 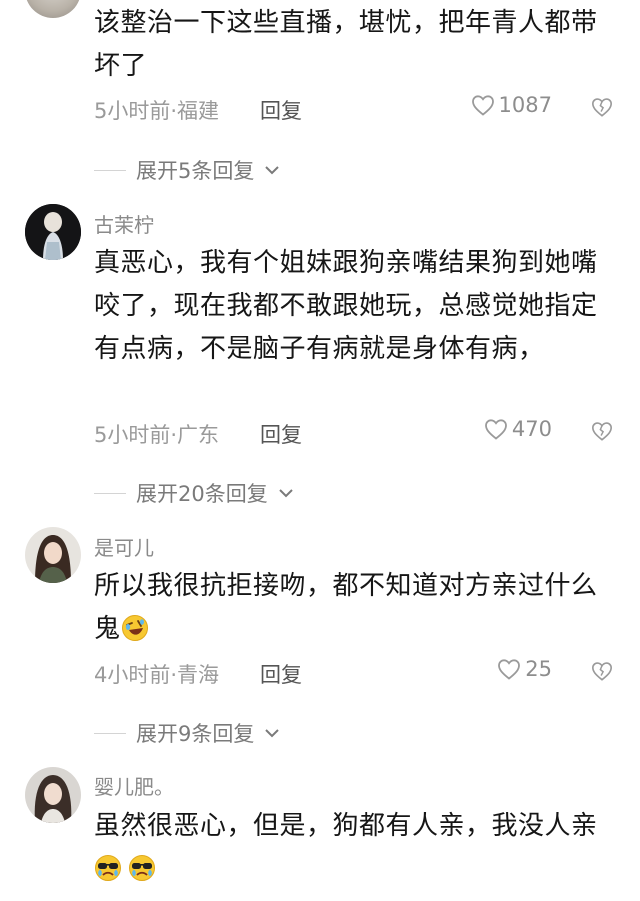 What do you see at coordinates (349, 848) in the screenshot?
I see `comment-text: 虽然很恶心，但是，狗都有人亲，我没人亲` at bounding box center [349, 848].